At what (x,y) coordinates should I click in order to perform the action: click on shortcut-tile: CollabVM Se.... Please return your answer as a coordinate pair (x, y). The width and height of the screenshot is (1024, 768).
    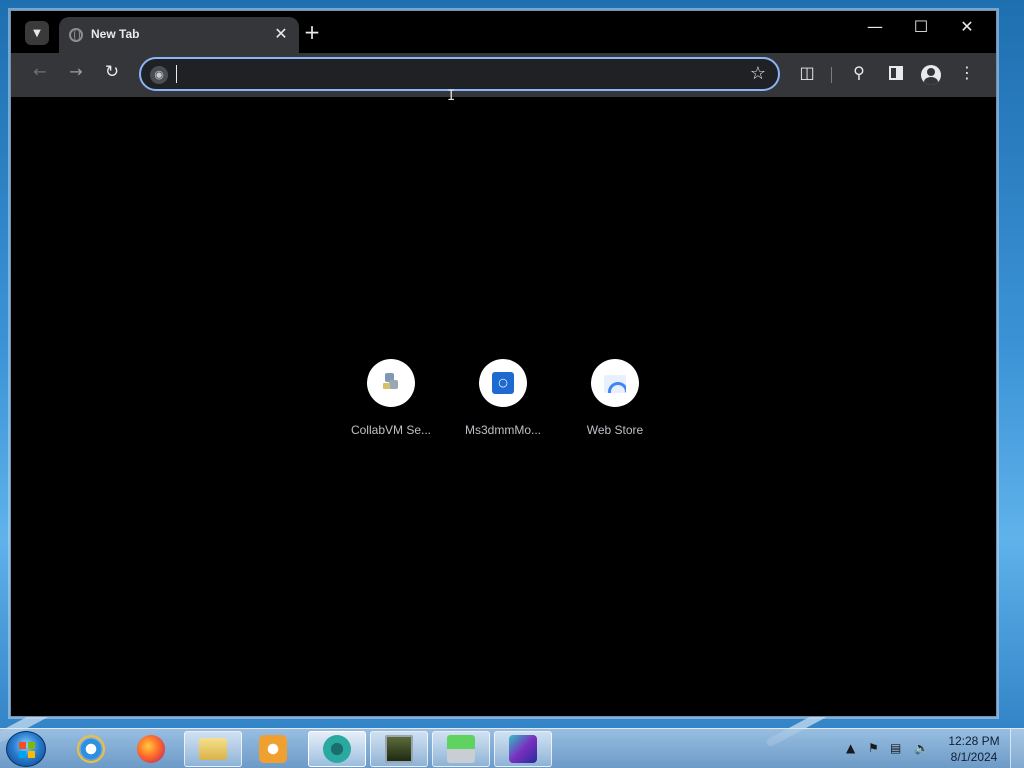
    Looking at the image, I should click on (391, 398).